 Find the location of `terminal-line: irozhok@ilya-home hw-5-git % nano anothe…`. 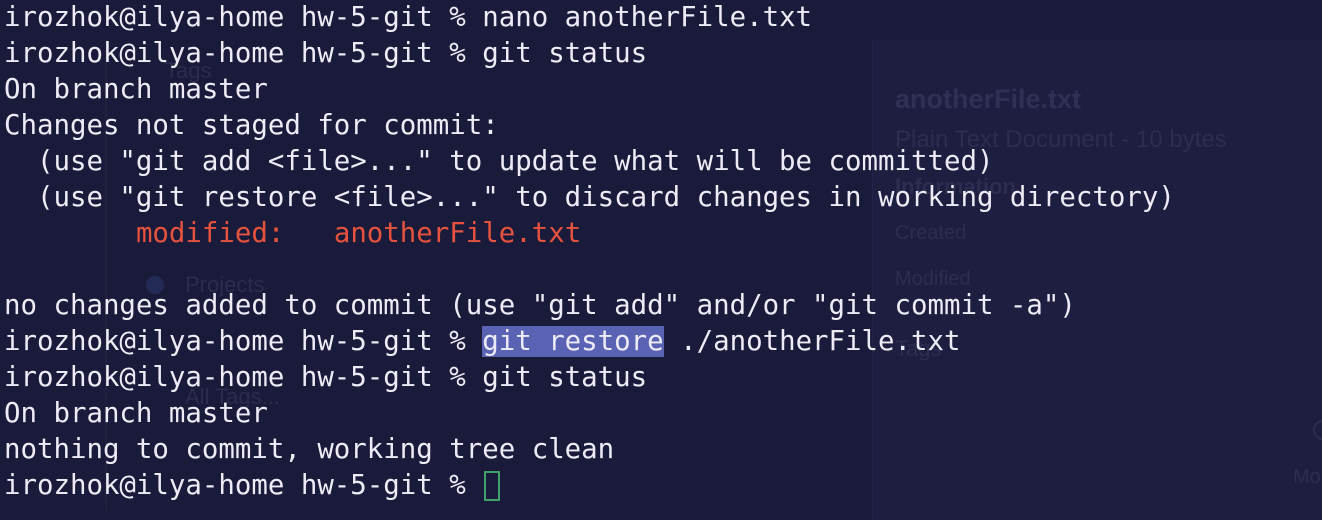

terminal-line: irozhok@ilya-home hw-5-git % nano anothe… is located at coordinates (663, 18).